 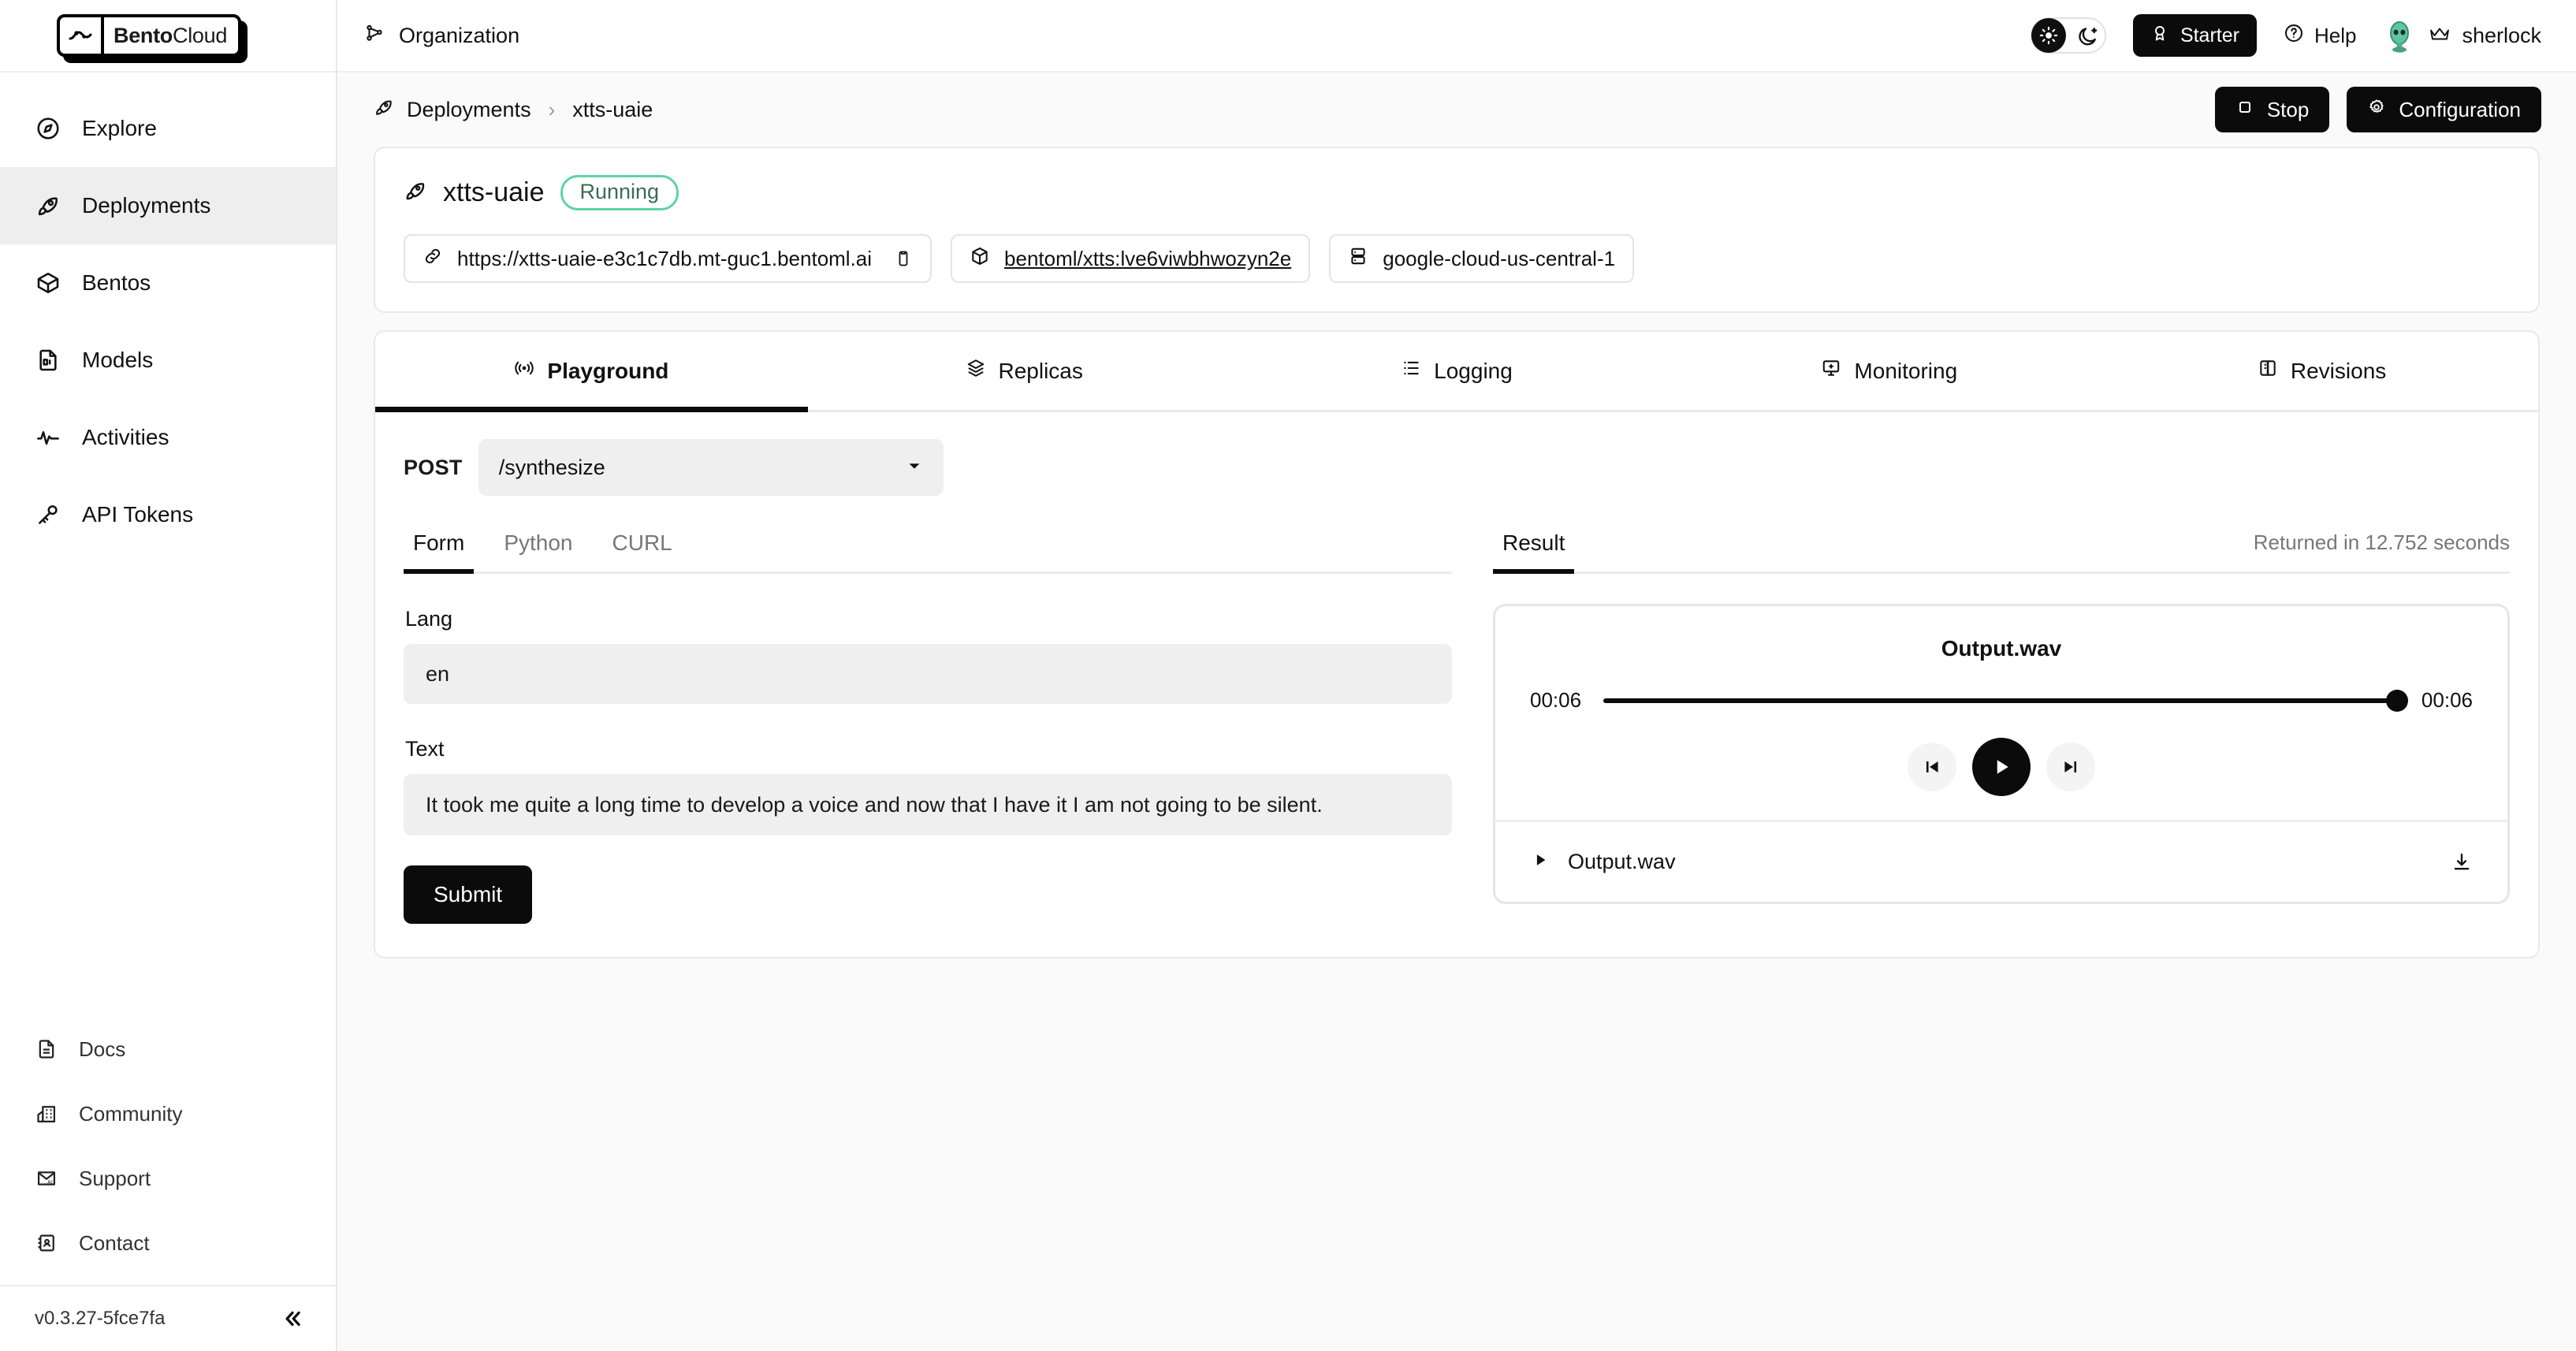 I want to click on tab-playground: Playground, so click(x=591, y=372).